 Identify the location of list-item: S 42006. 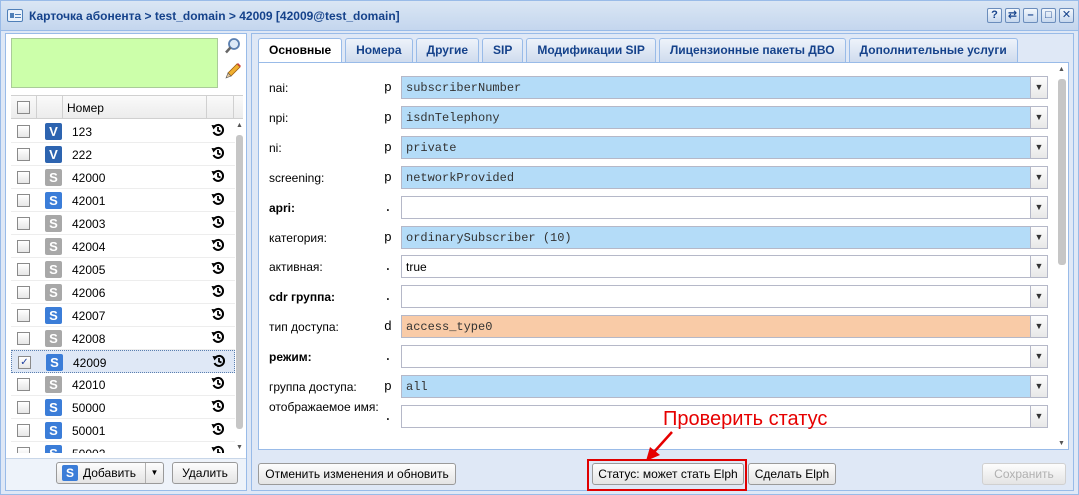
(123, 292).